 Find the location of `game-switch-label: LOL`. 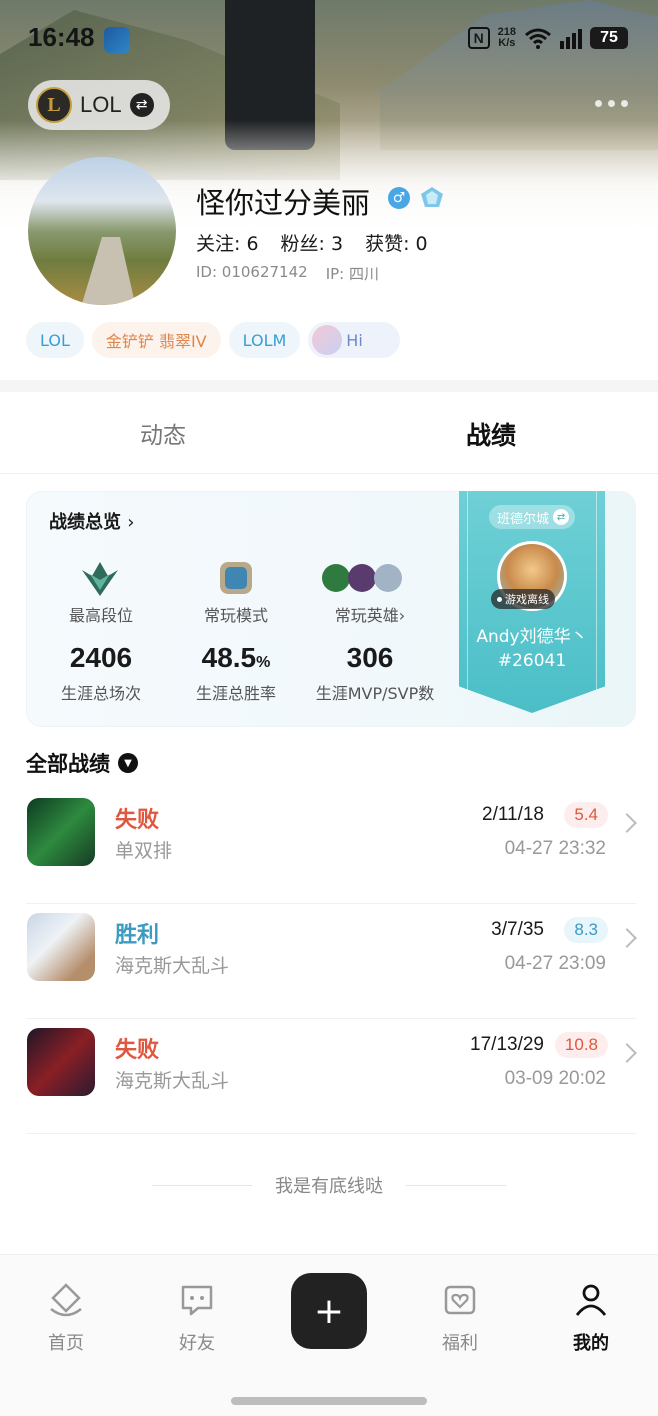

game-switch-label: LOL is located at coordinates (101, 104).